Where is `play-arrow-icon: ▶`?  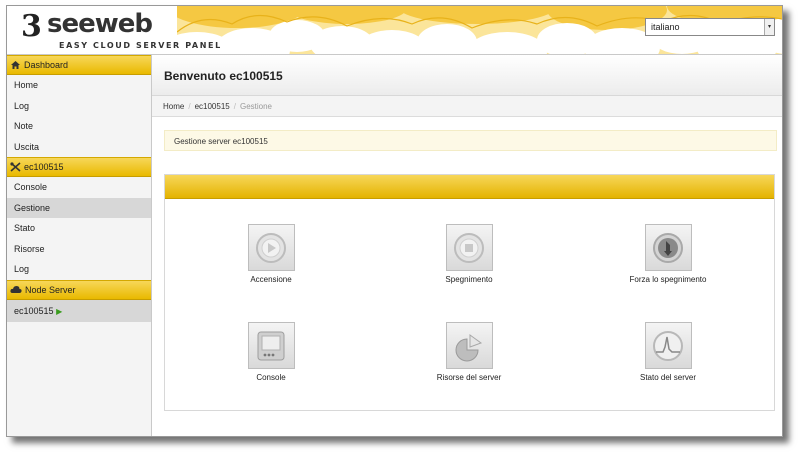
play-arrow-icon: ▶ is located at coordinates (59, 311).